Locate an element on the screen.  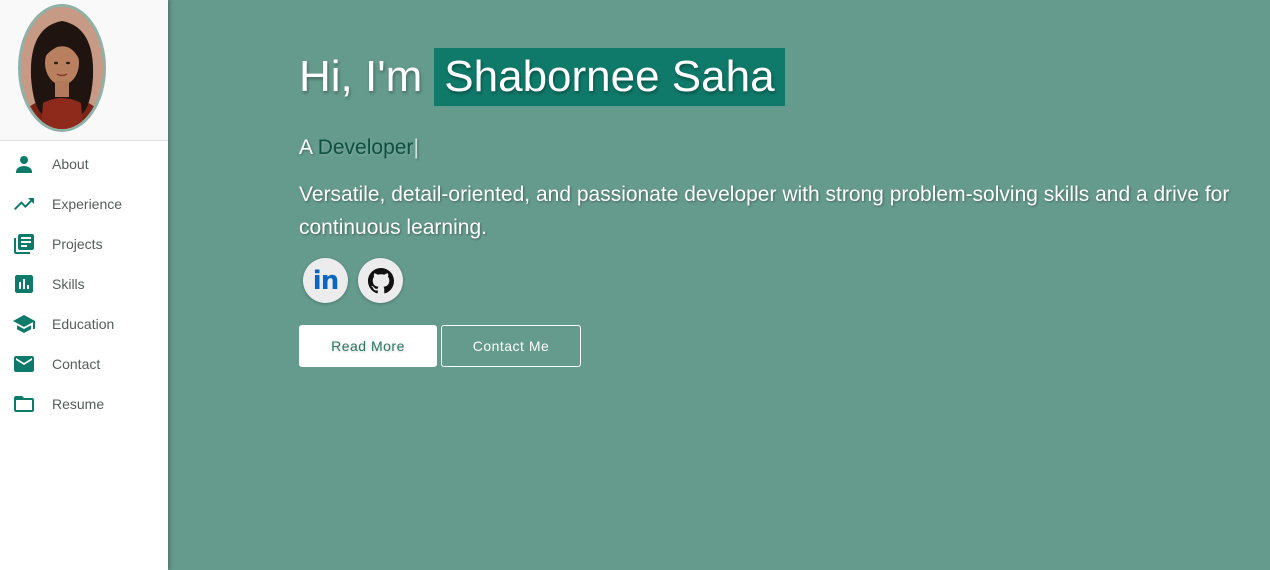
avatar-container is located at coordinates (84, 70).